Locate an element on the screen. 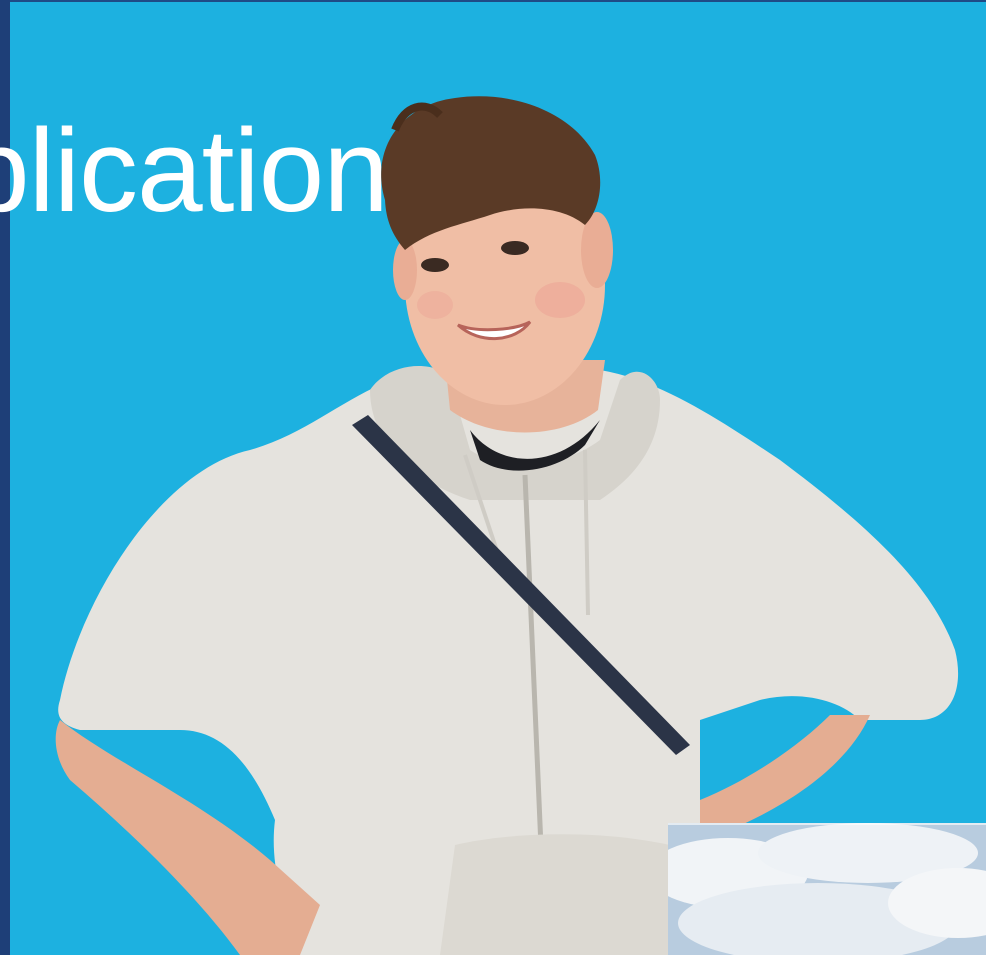 This screenshot has width=986, height=955. sky-clouds-thumbnail is located at coordinates (827, 889).